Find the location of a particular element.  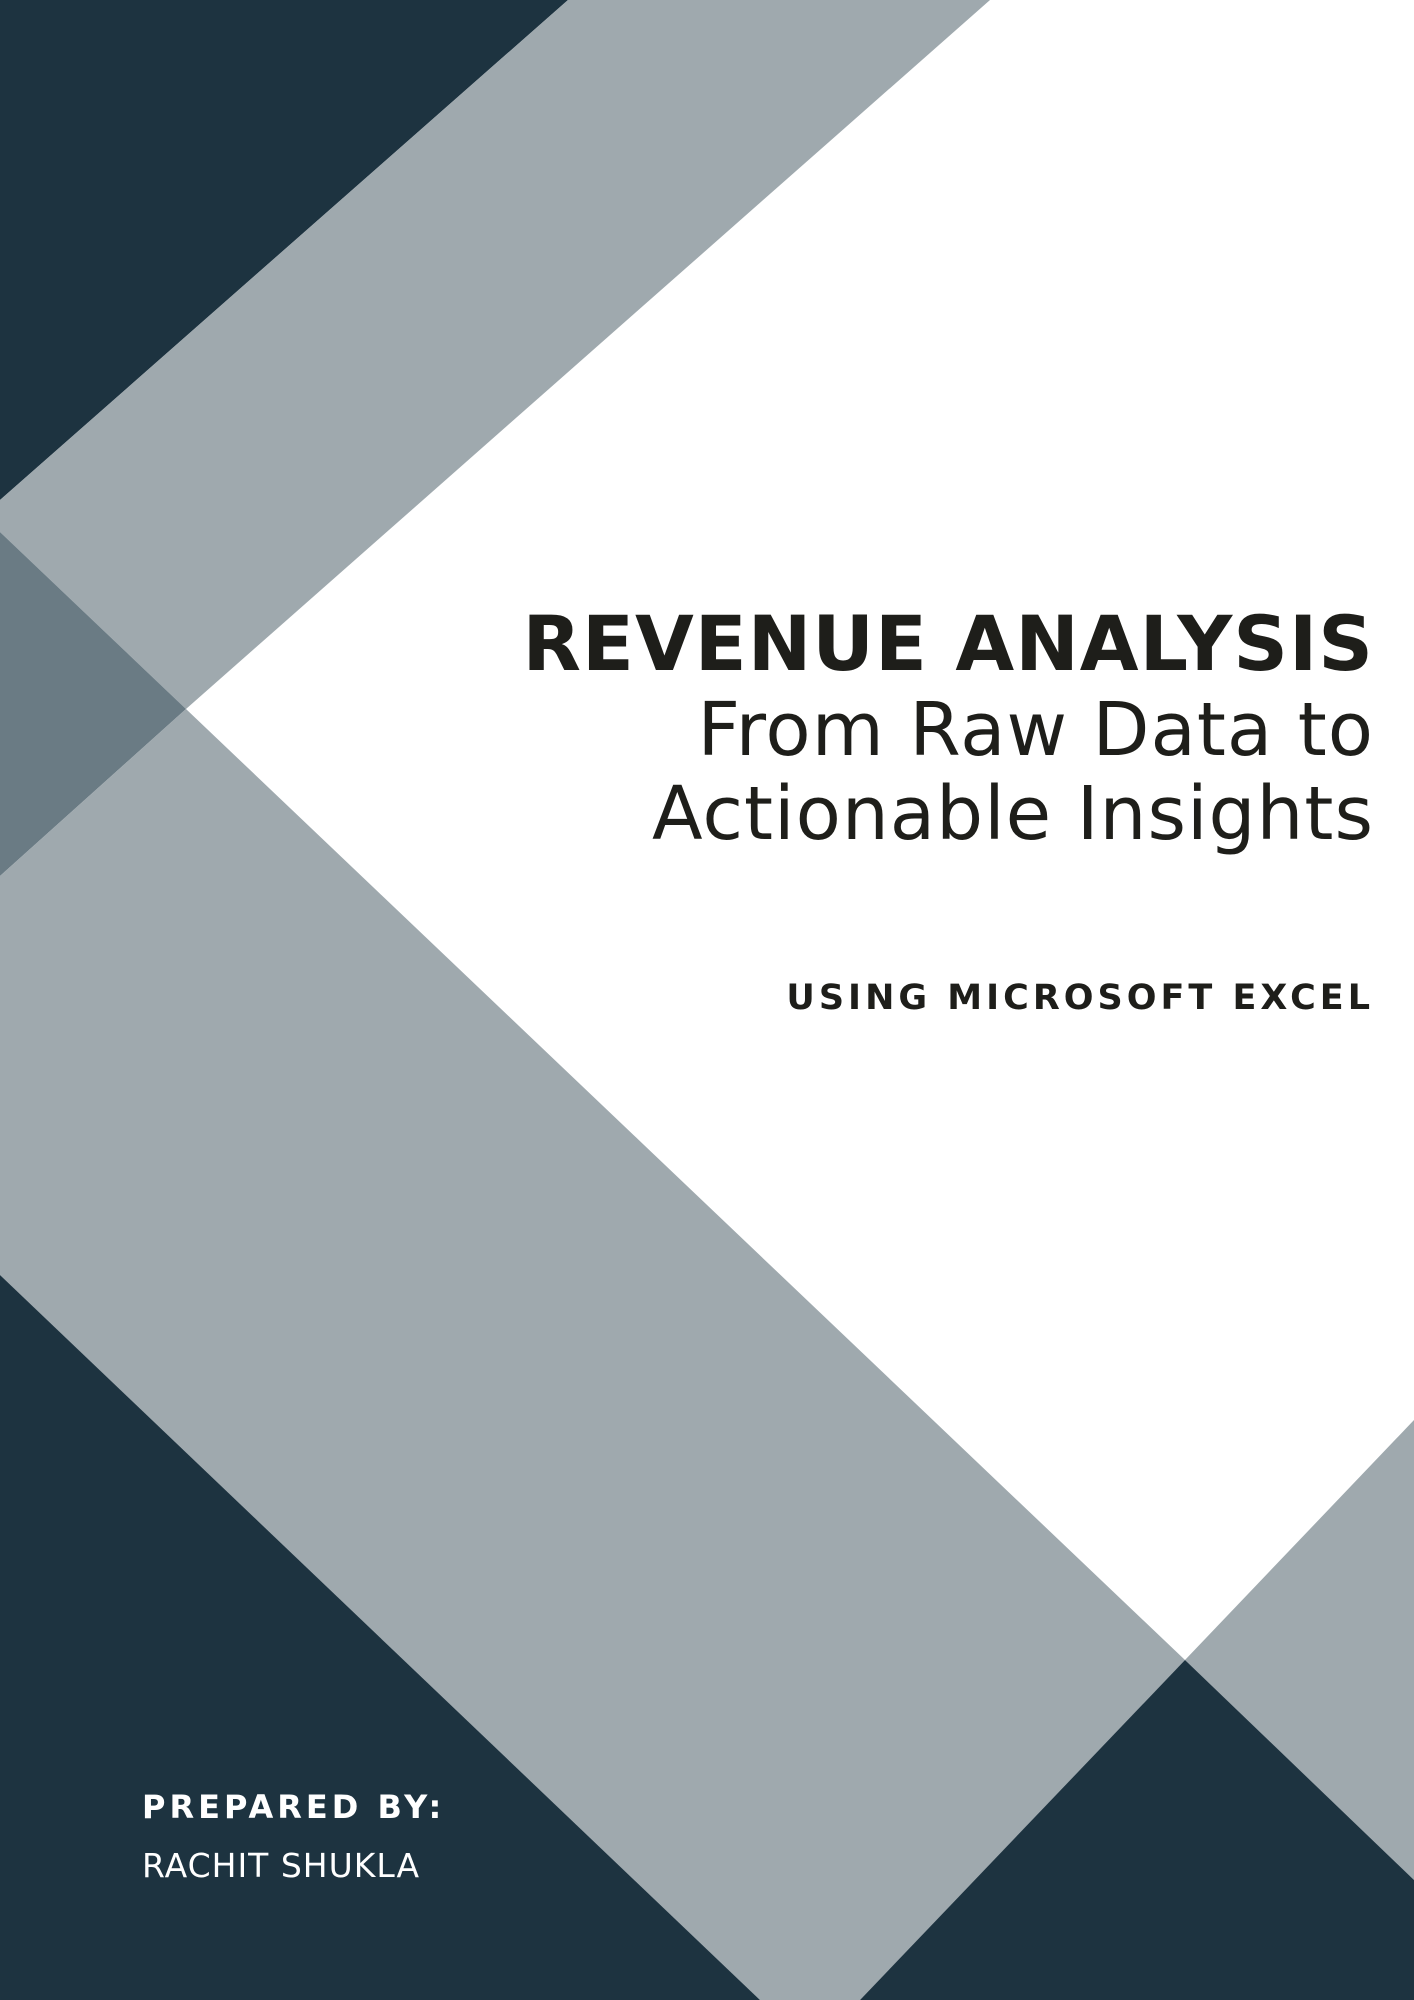

author-name: RACHIT SHUKLA is located at coordinates (281, 1865).